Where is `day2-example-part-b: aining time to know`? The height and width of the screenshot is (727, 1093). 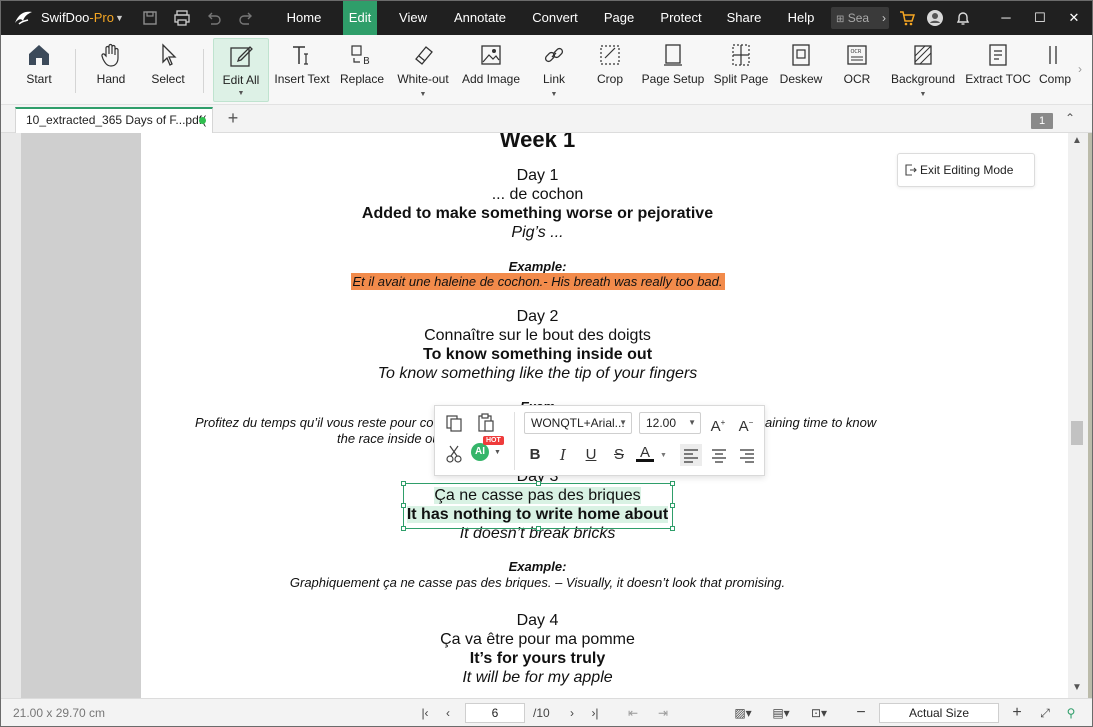
day2-example-part-b: aining time to know is located at coordinates (820, 422).